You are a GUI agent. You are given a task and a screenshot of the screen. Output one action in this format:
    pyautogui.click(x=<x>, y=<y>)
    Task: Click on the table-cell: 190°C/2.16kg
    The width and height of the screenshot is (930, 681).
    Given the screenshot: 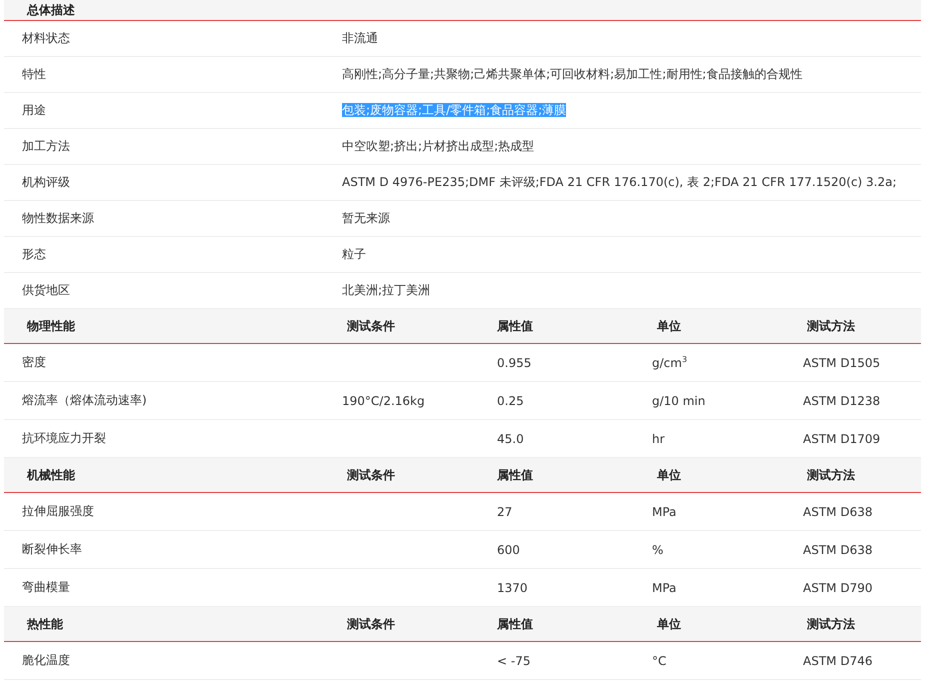 What is the action you would take?
    pyautogui.click(x=383, y=401)
    